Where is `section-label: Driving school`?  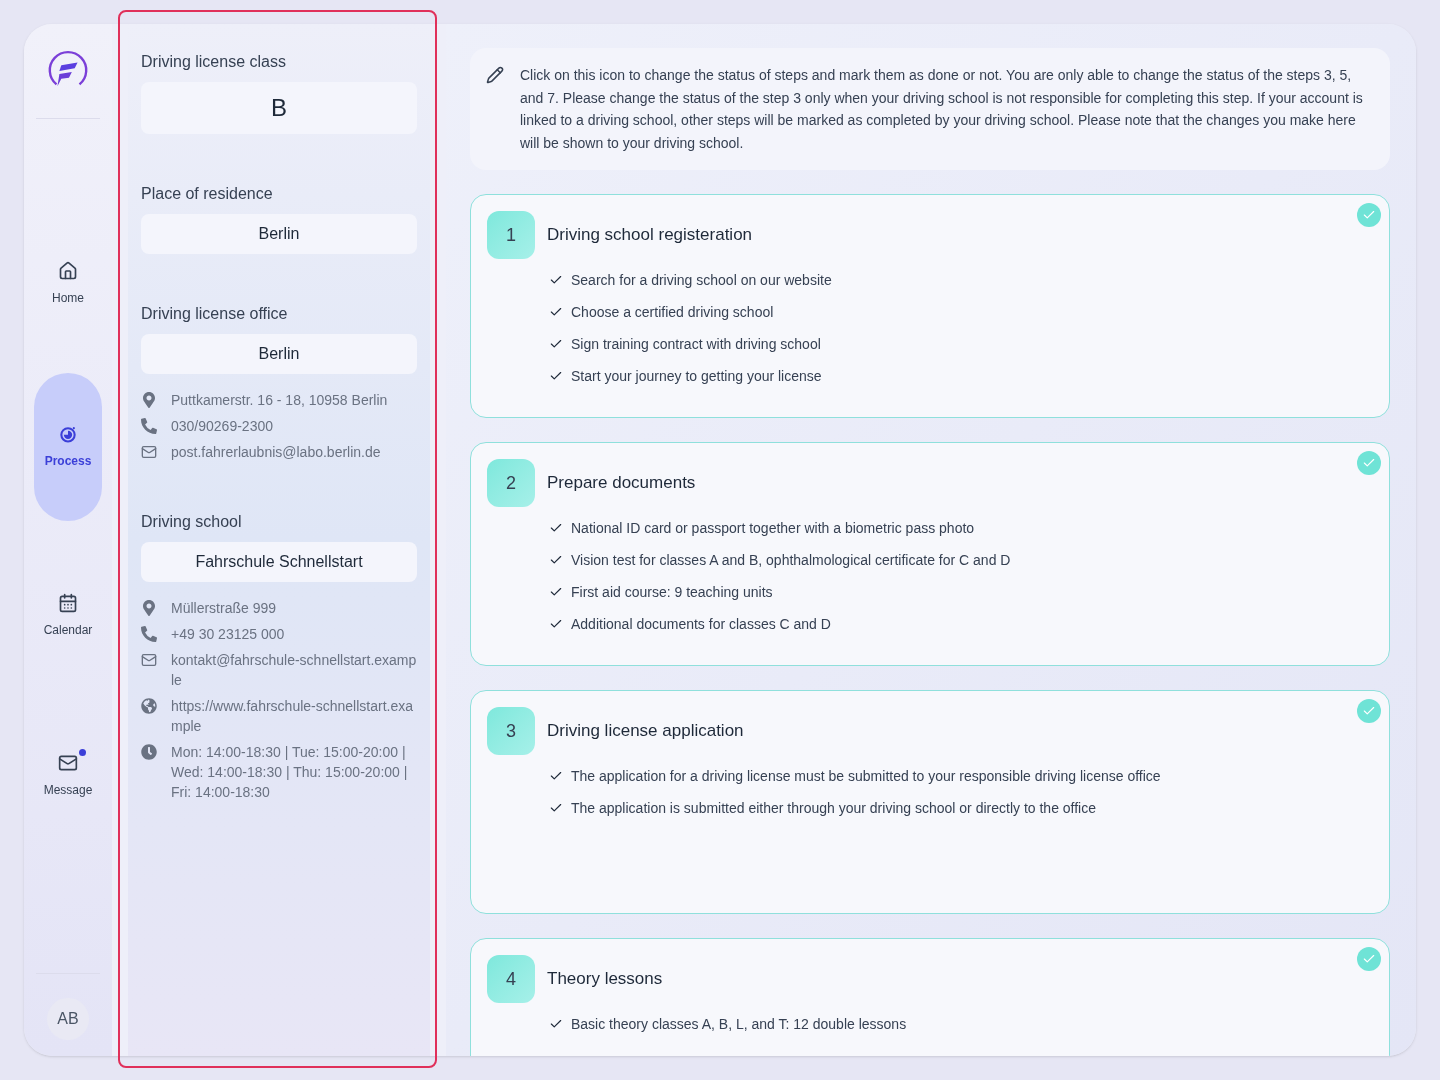
section-label: Driving school is located at coordinates (192, 522).